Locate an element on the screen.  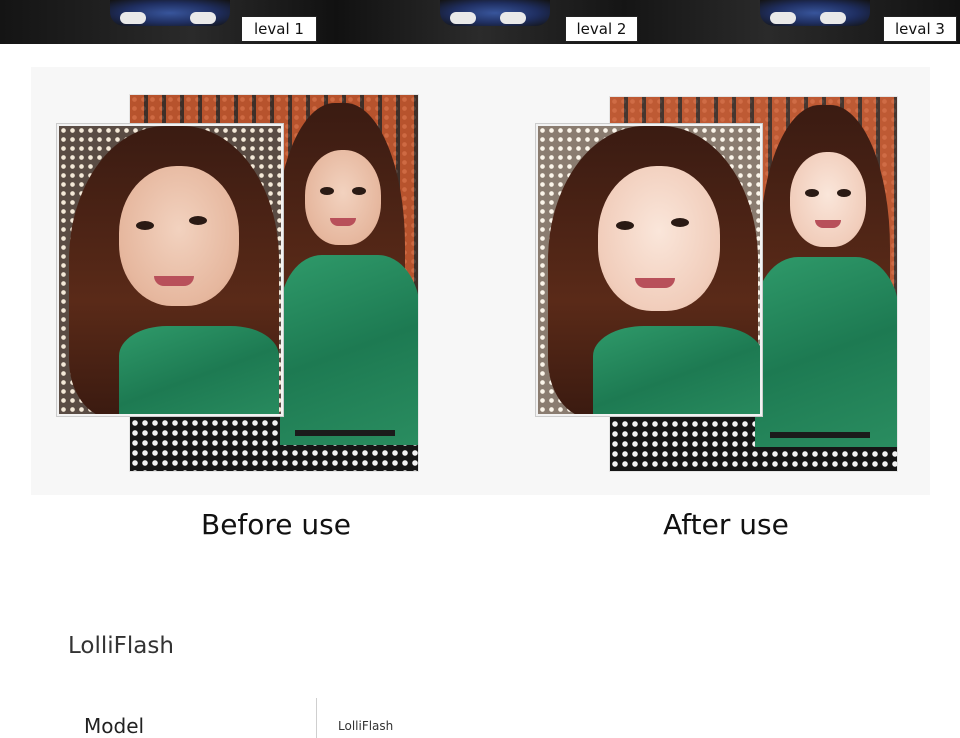
level-tag-2: leval 2 is located at coordinates (601, 29).